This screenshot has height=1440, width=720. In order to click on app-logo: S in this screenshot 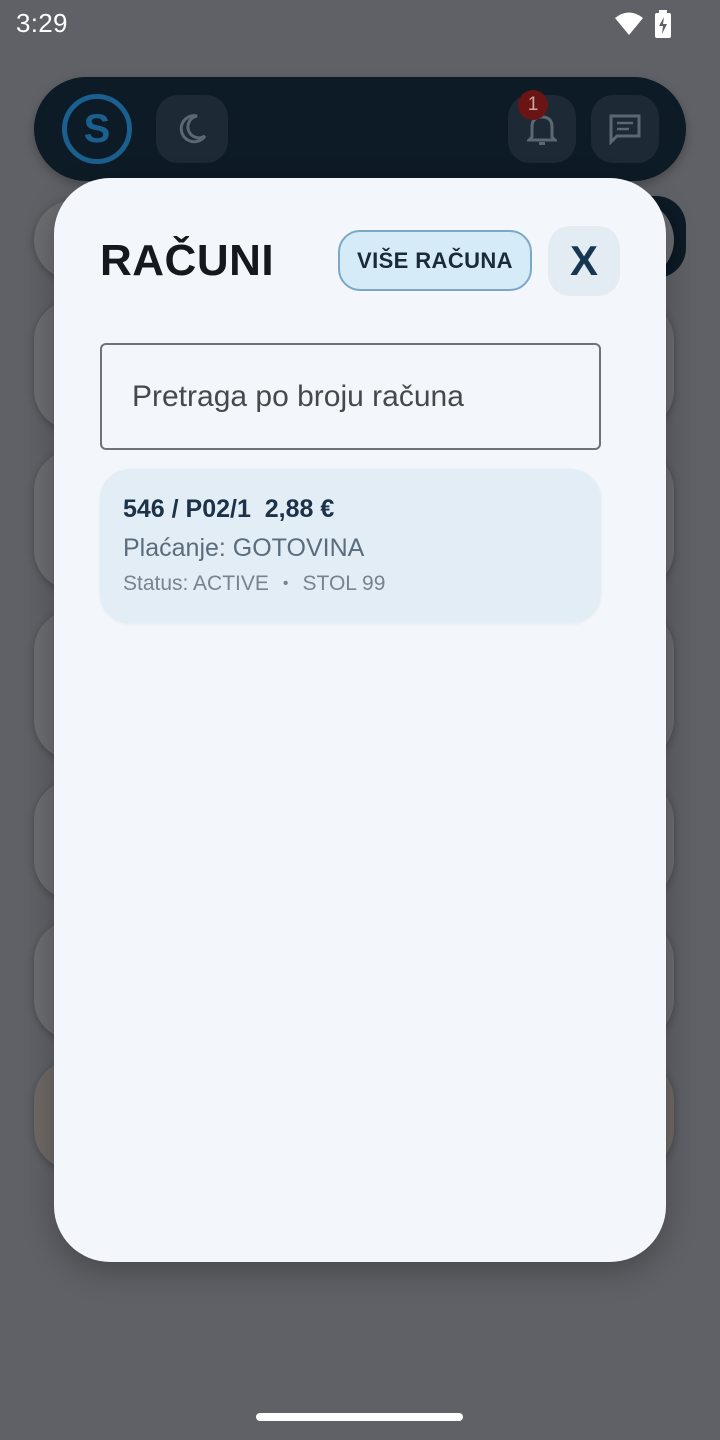, I will do `click(97, 129)`.